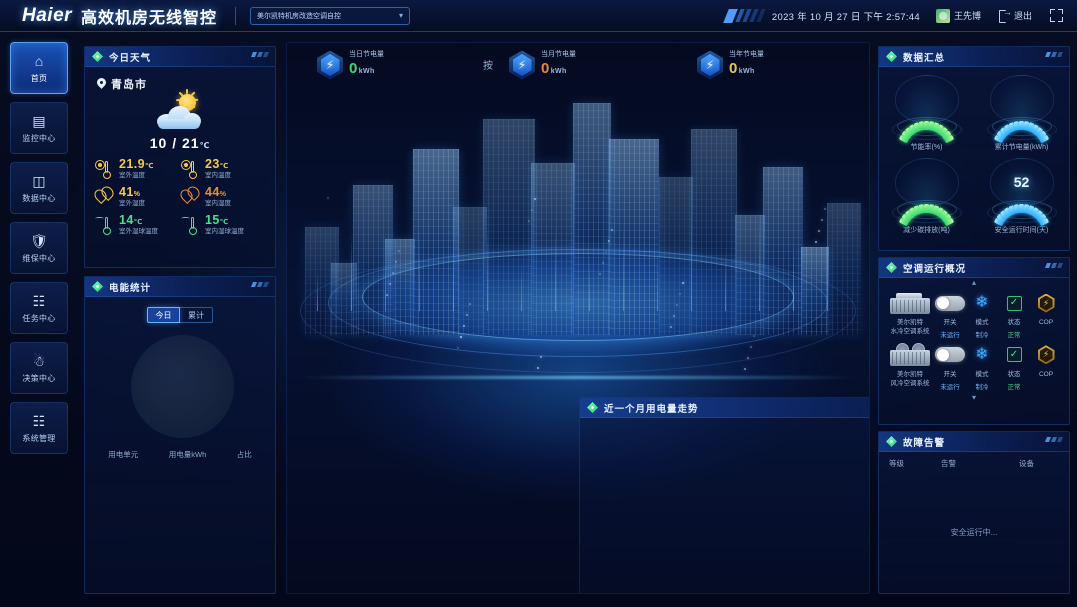 The height and width of the screenshot is (607, 1077). I want to click on user-info: 王先博, so click(958, 15).